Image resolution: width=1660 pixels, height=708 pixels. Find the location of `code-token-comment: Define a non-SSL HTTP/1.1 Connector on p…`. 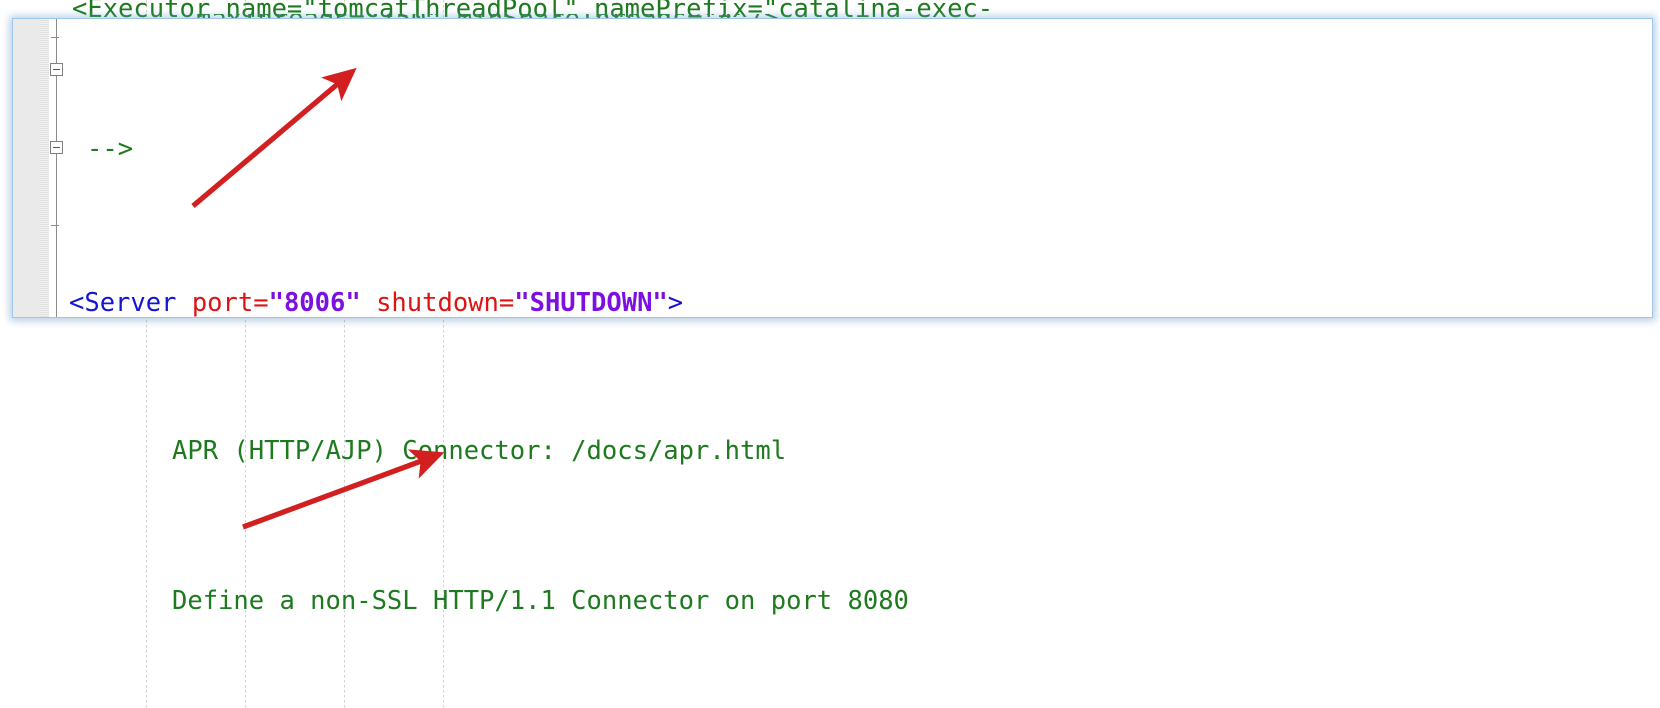

code-token-comment: Define a non-SSL HTTP/1.1 Connector on p… is located at coordinates (540, 600).